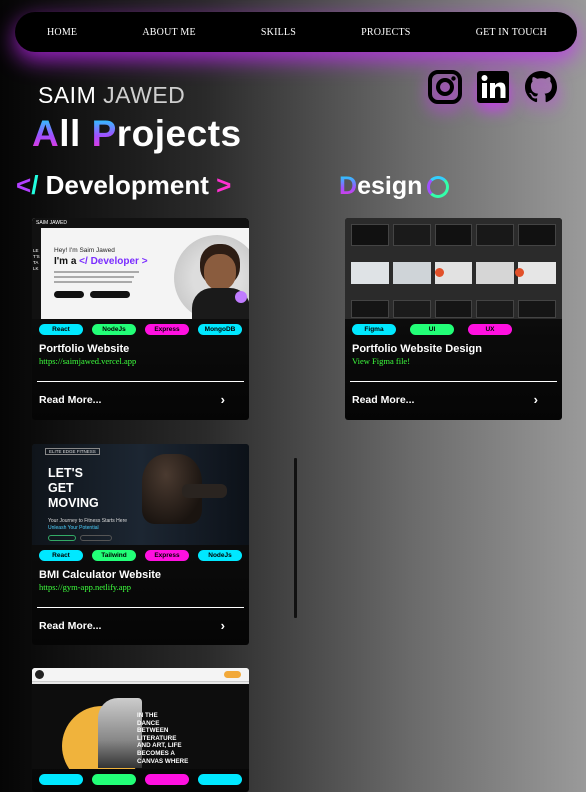  I want to click on title-letter-p: P, so click(104, 133).